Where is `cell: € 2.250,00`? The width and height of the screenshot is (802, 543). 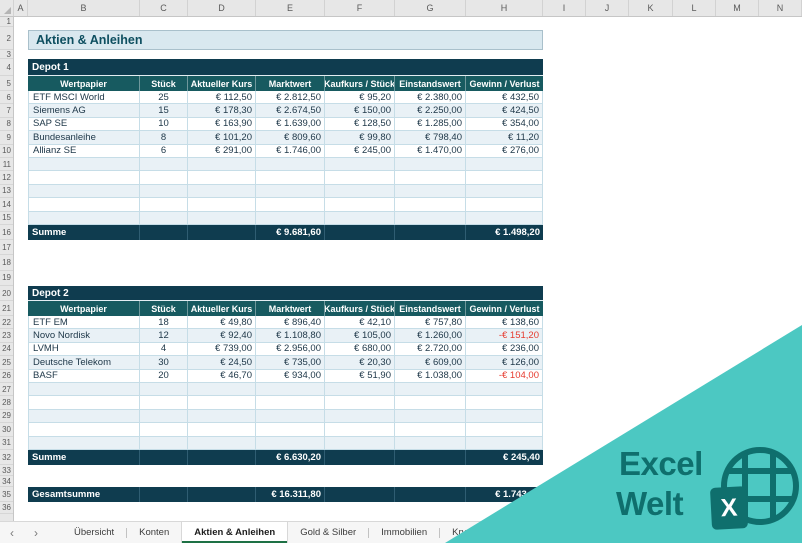 cell: € 2.250,00 is located at coordinates (430, 111).